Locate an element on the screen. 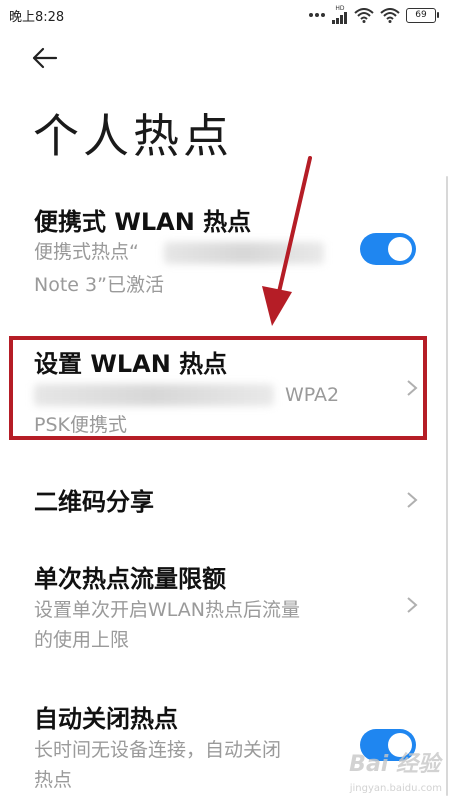 The image size is (450, 800). item-subtitle: 设置单次开启WLAN热点后流量 is located at coordinates (167, 610).